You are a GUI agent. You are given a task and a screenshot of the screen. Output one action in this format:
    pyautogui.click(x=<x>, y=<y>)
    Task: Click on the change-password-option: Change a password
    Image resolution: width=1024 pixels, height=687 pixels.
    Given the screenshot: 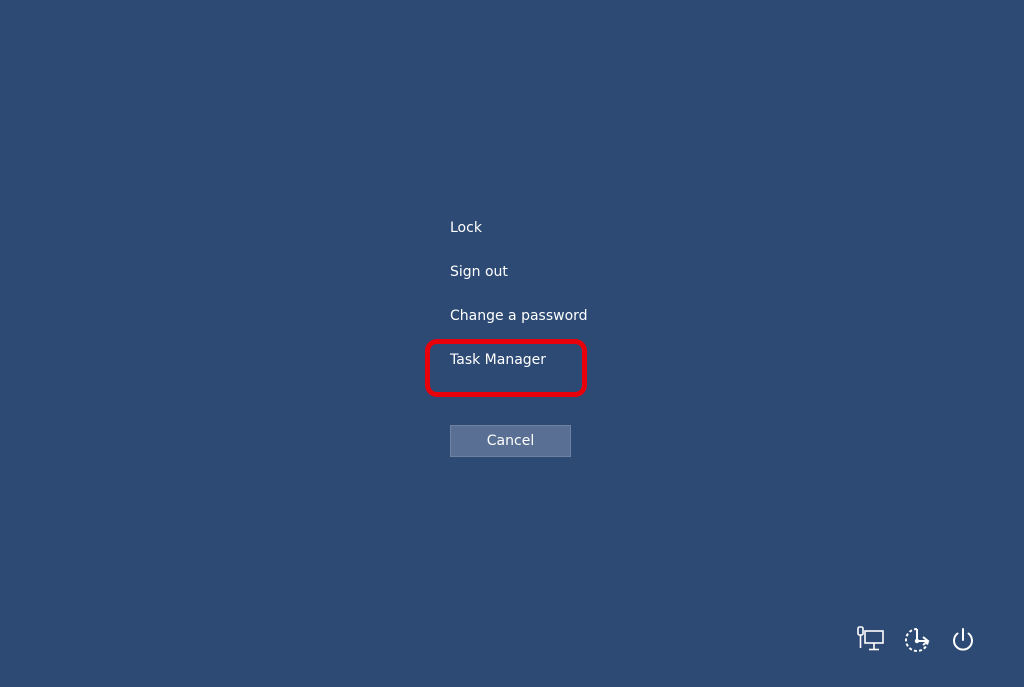 What is the action you would take?
    pyautogui.click(x=550, y=316)
    